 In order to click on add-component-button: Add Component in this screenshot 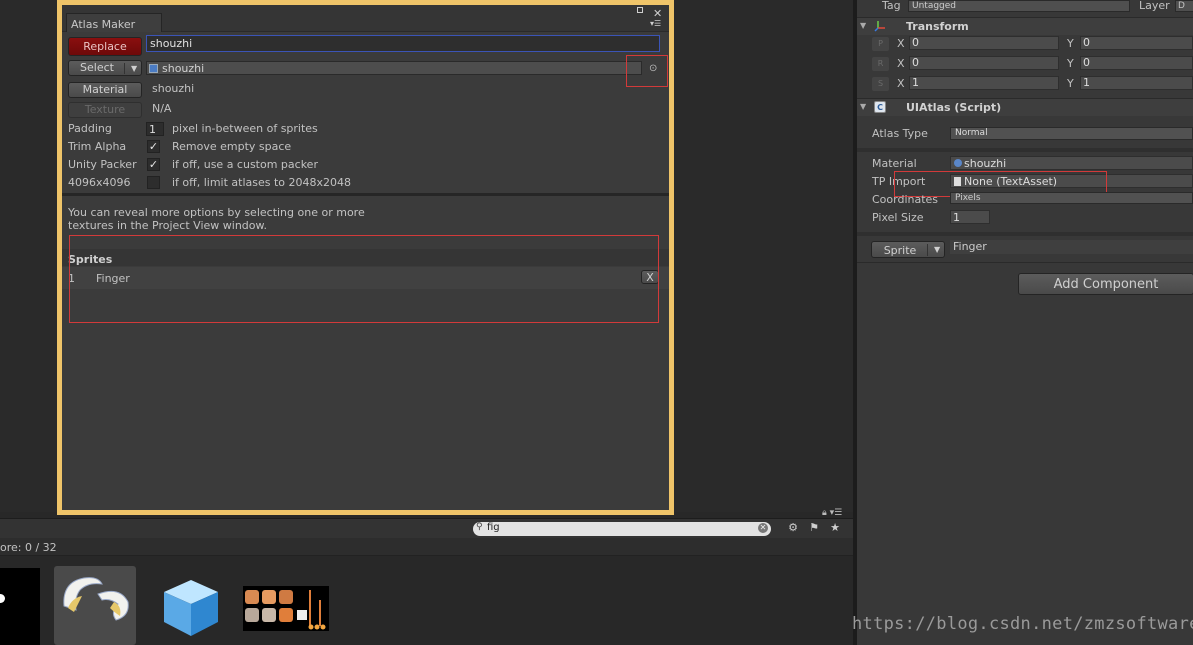, I will do `click(1105, 284)`.